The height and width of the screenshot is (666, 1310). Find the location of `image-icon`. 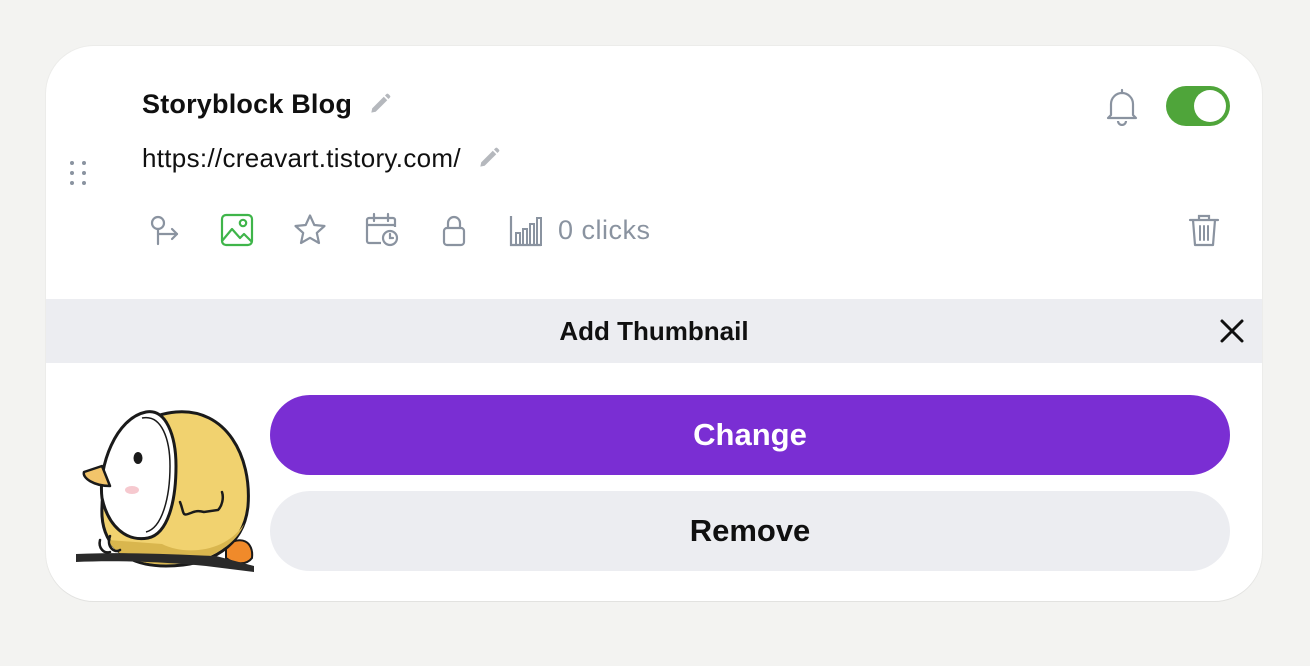

image-icon is located at coordinates (237, 230).